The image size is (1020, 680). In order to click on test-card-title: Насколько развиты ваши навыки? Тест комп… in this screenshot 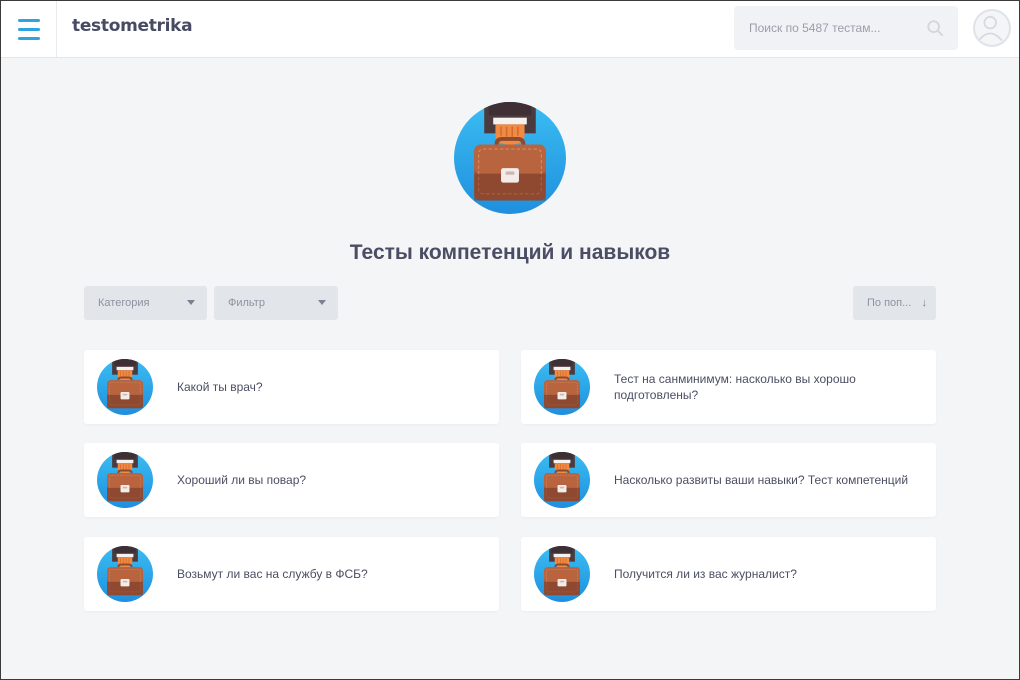, I will do `click(761, 480)`.